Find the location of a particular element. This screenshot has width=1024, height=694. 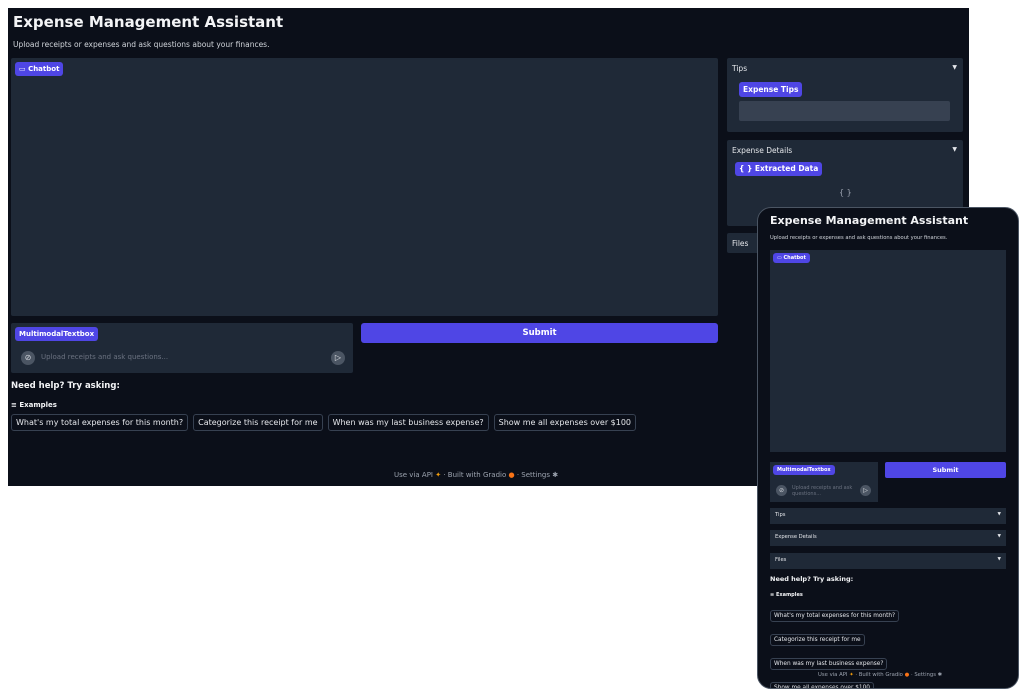

mobile-tips-title: Tips is located at coordinates (780, 515).